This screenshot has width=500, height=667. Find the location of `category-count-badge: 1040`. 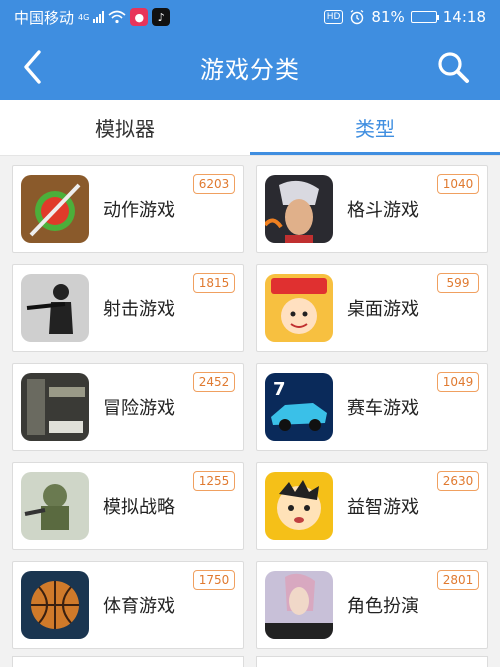

category-count-badge: 1040 is located at coordinates (458, 184).